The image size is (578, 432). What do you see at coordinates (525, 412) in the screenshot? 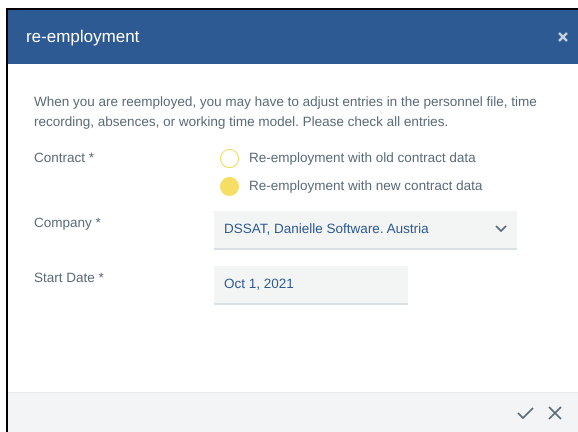
I see `check-icon` at bounding box center [525, 412].